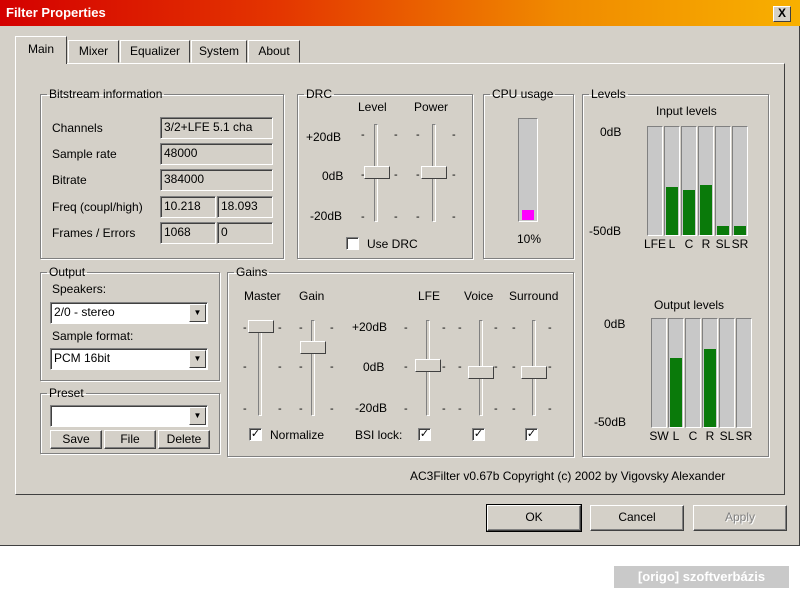  Describe the element at coordinates (481, 372) in the screenshot. I see `voice-slider` at that location.